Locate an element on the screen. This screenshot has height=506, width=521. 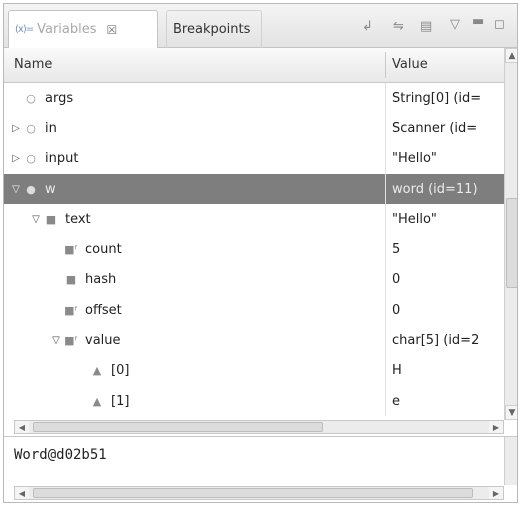
tree-row: ▽ ■ᶠ value char[5] (id=2 is located at coordinates (254, 340).